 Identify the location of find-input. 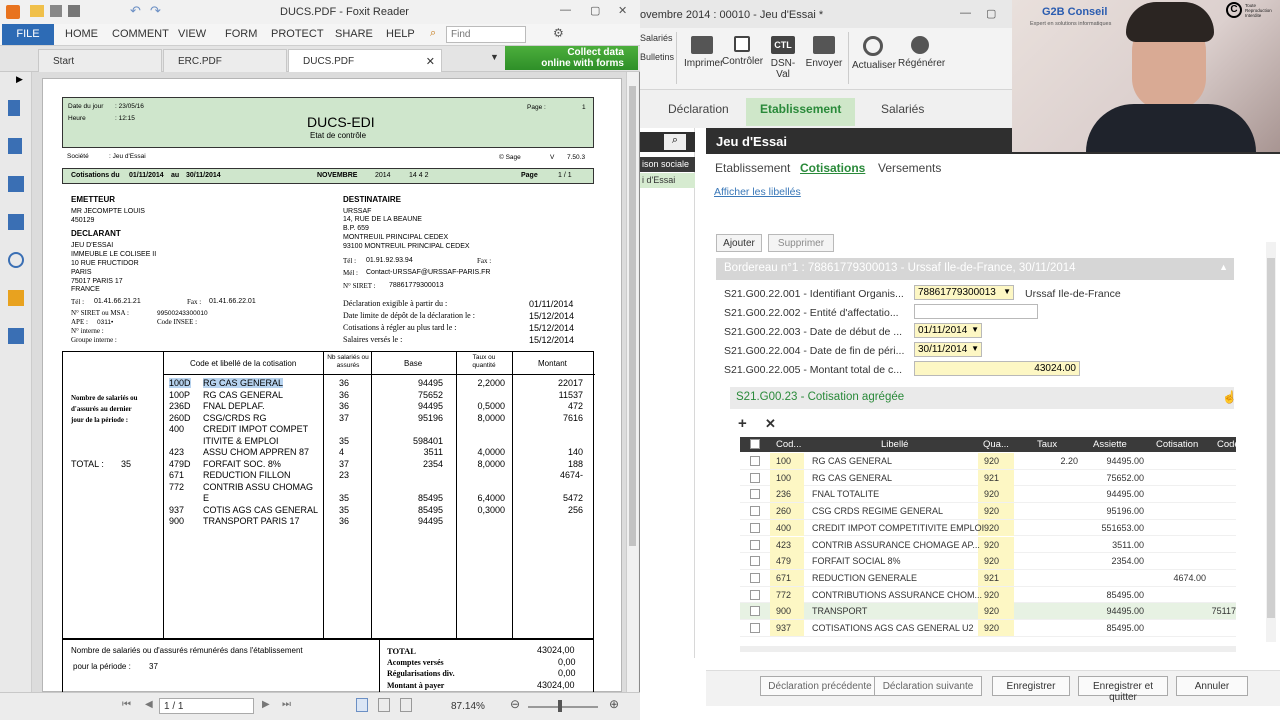
(486, 34).